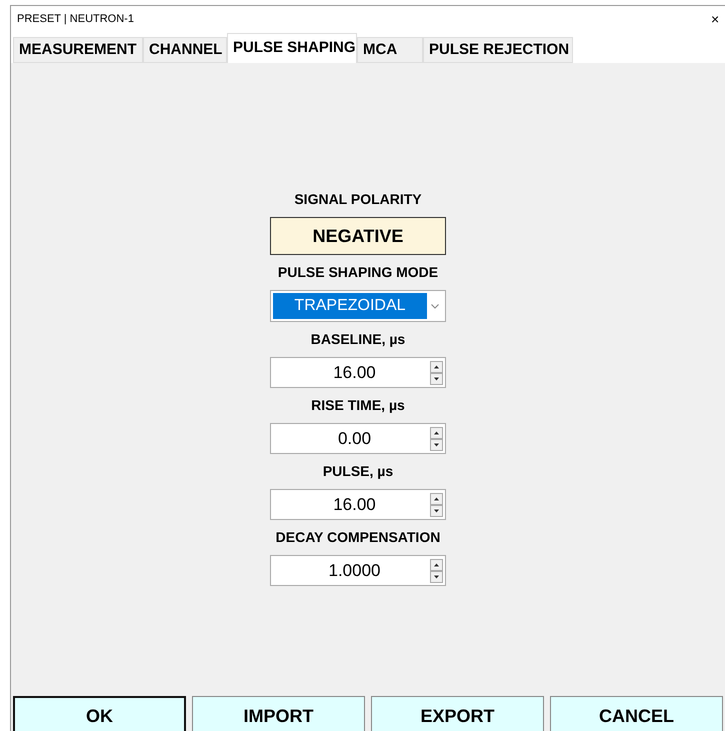 This screenshot has height=731, width=725. I want to click on dialog-button: EXPORT, so click(457, 713).